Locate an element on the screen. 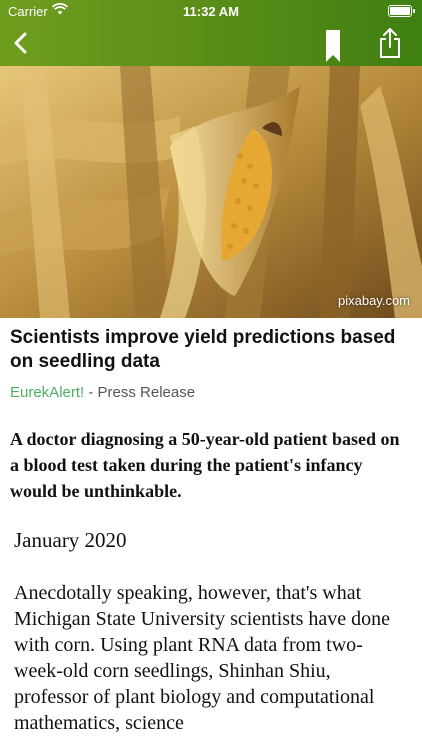 The width and height of the screenshot is (422, 750). chevron-left-icon is located at coordinates (20, 43).